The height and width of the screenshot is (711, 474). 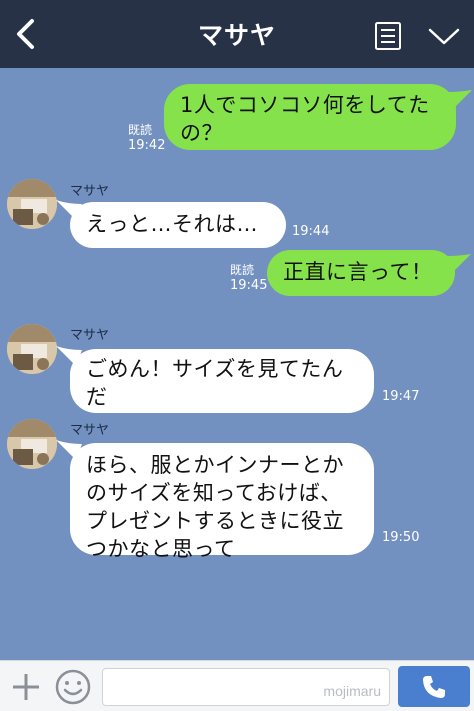 I want to click on message-time: 19:42, so click(x=147, y=145).